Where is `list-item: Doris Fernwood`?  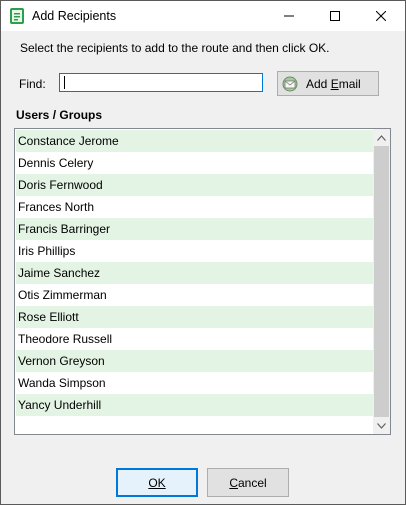
list-item: Doris Fernwood is located at coordinates (194, 185).